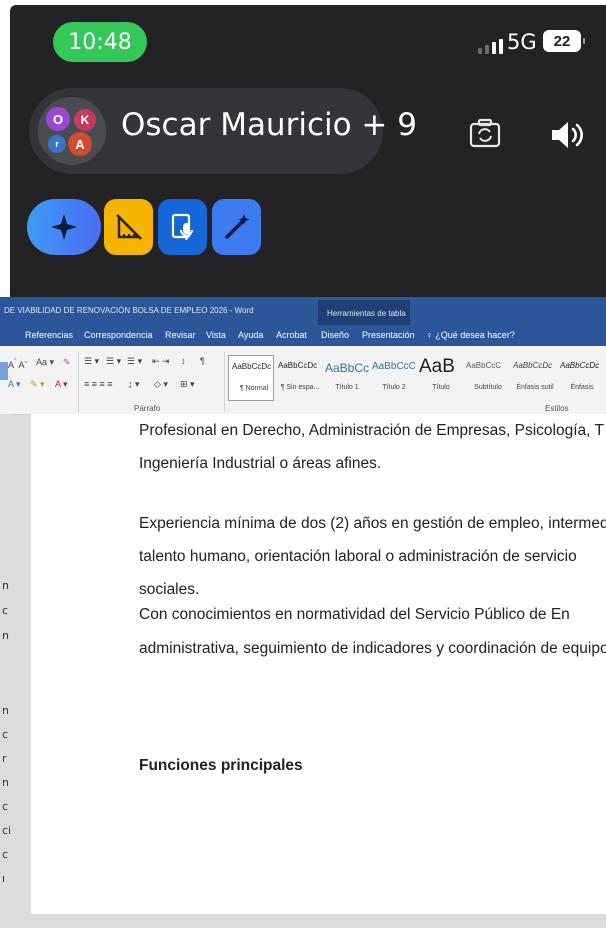  Describe the element at coordinates (72, 131) in the screenshot. I see `avatar-group: O K r A` at that location.